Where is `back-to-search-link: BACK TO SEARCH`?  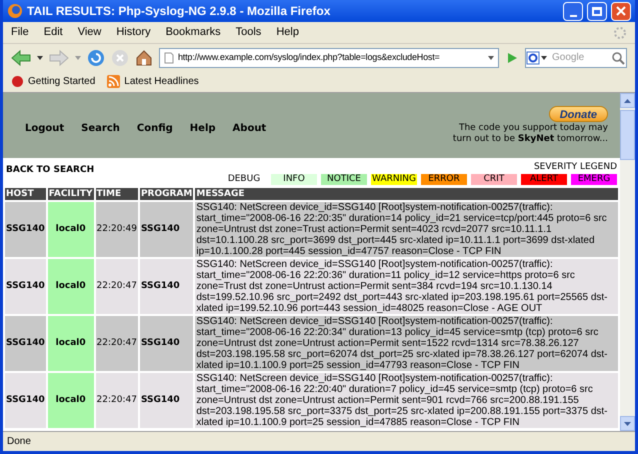 back-to-search-link: BACK TO SEARCH is located at coordinates (50, 170).